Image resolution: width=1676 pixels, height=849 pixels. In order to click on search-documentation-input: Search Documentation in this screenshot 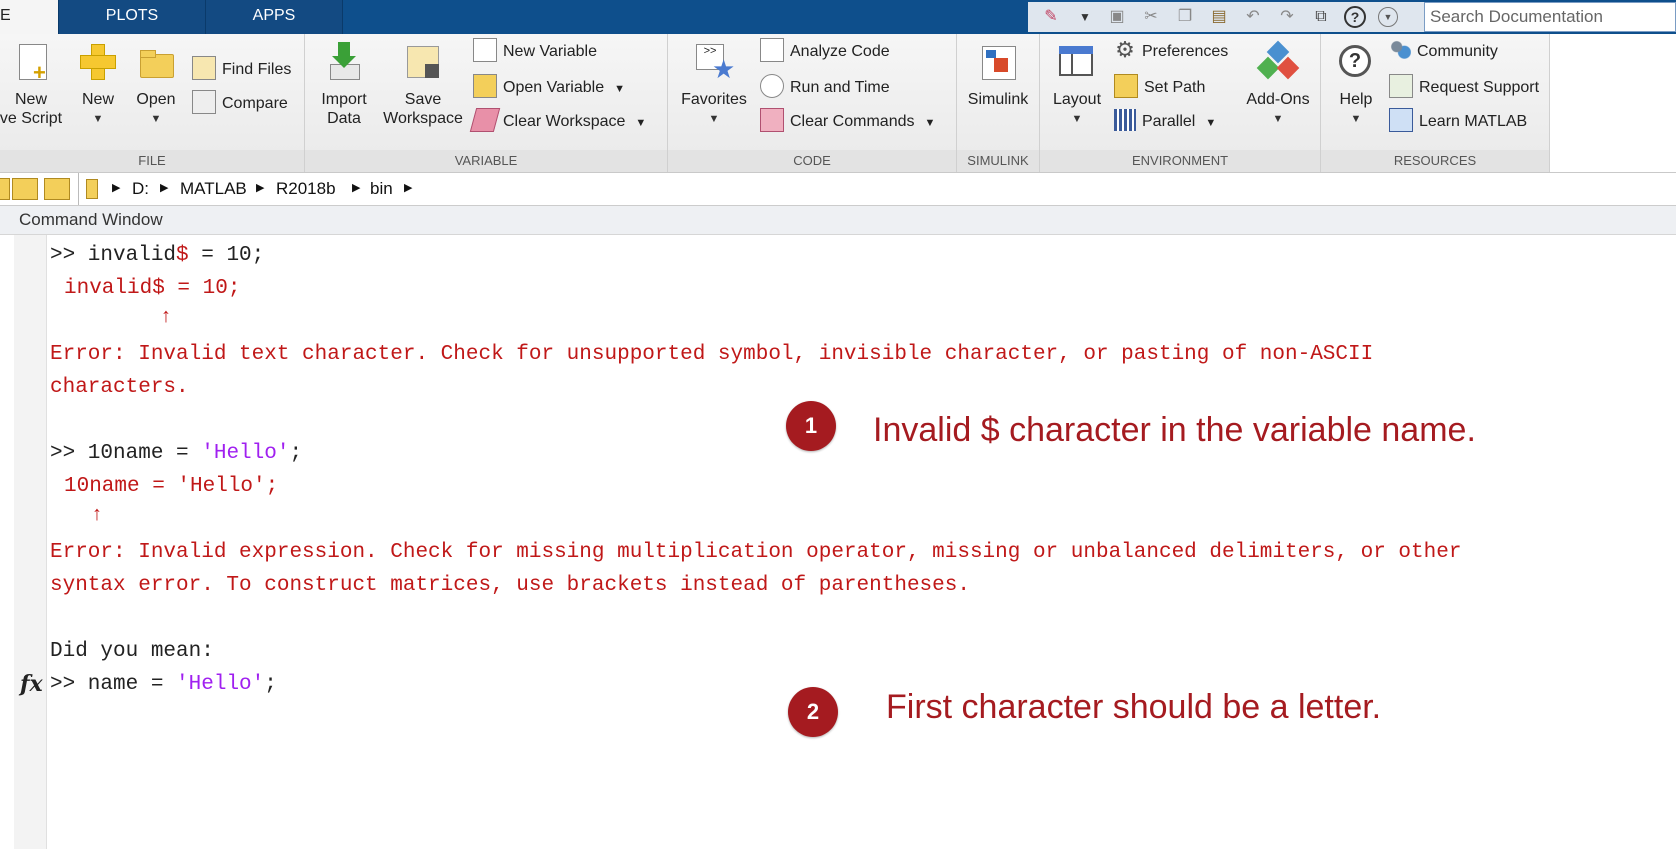, I will do `click(1550, 17)`.